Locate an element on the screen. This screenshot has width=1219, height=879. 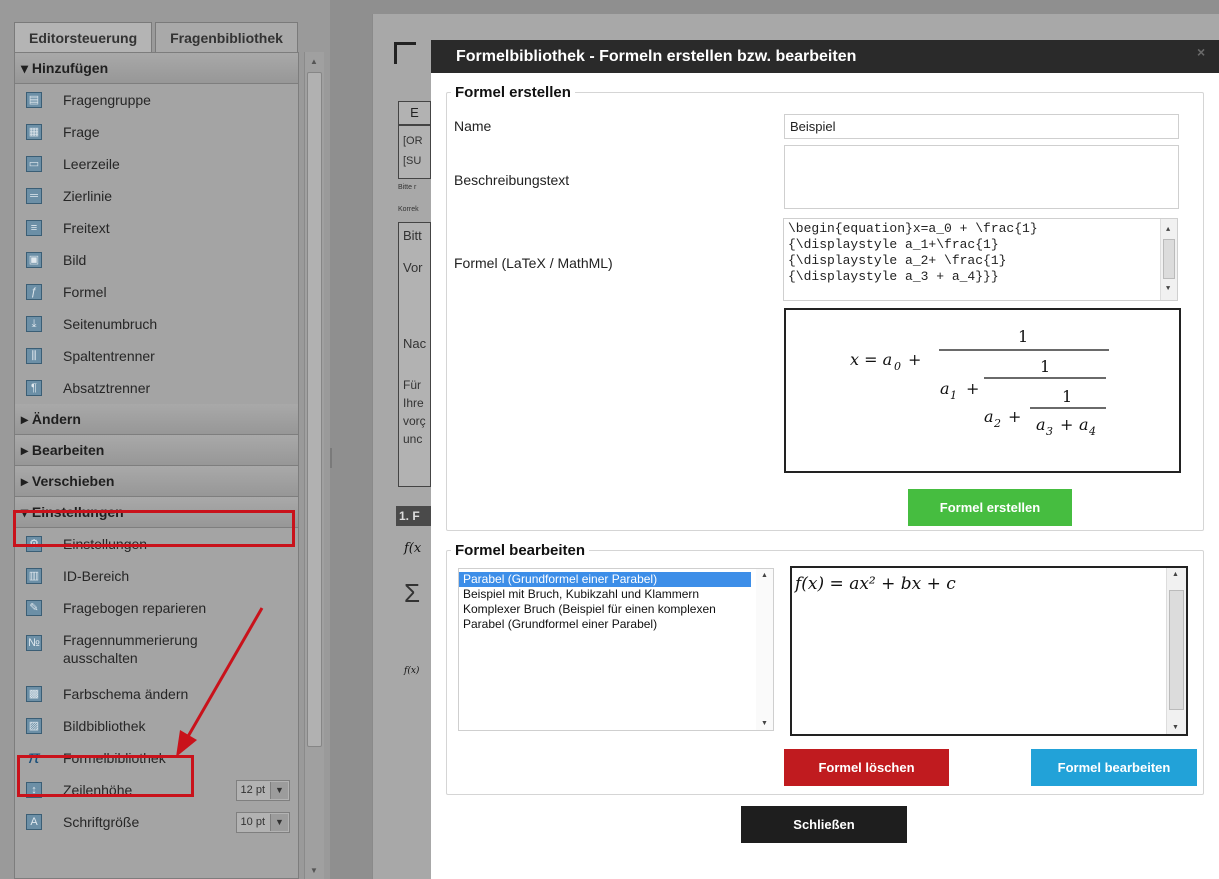
close-icon: × is located at coordinates (1201, 52).